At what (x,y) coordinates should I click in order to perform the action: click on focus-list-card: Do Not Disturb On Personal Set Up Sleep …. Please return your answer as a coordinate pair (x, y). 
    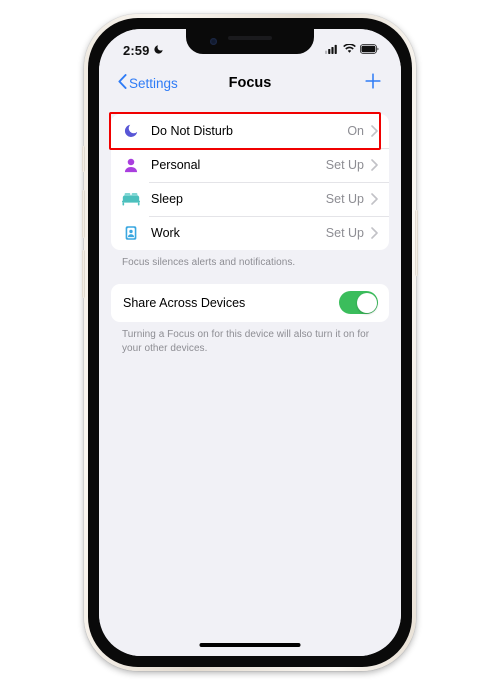
    Looking at the image, I should click on (250, 182).